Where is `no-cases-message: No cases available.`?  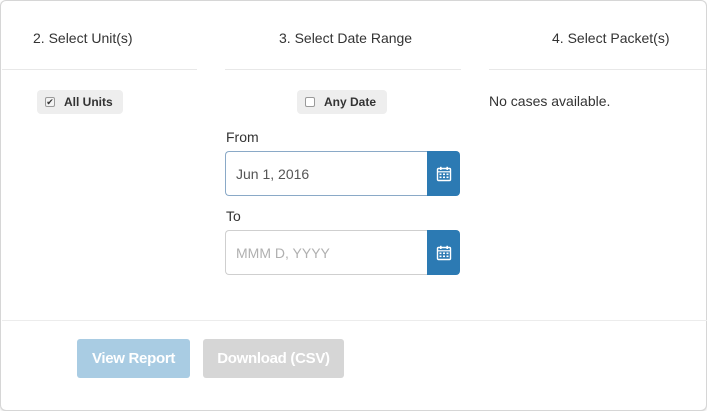 no-cases-message: No cases available. is located at coordinates (550, 101).